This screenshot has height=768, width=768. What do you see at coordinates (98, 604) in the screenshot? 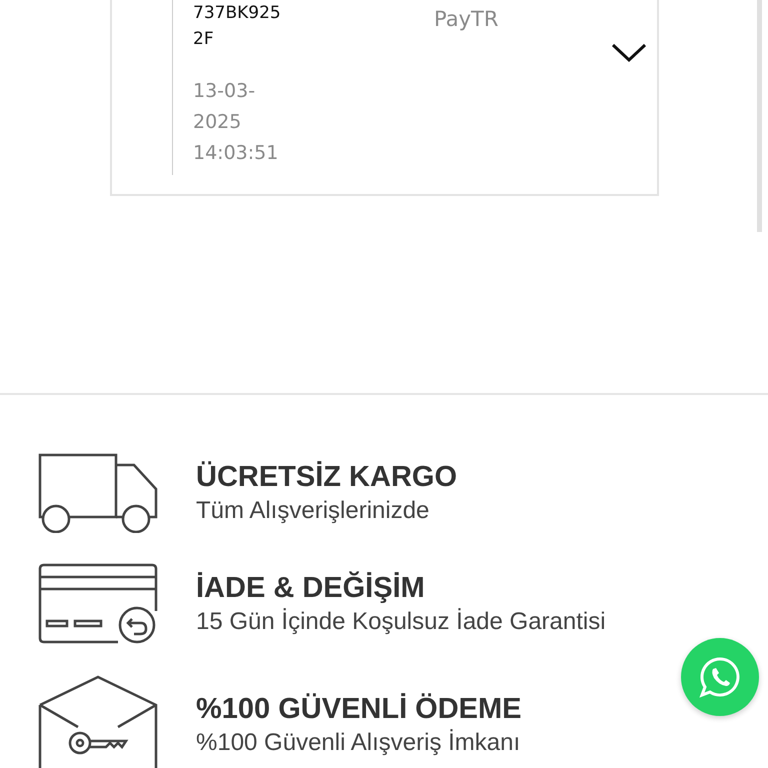
I see `card-refund-icon` at bounding box center [98, 604].